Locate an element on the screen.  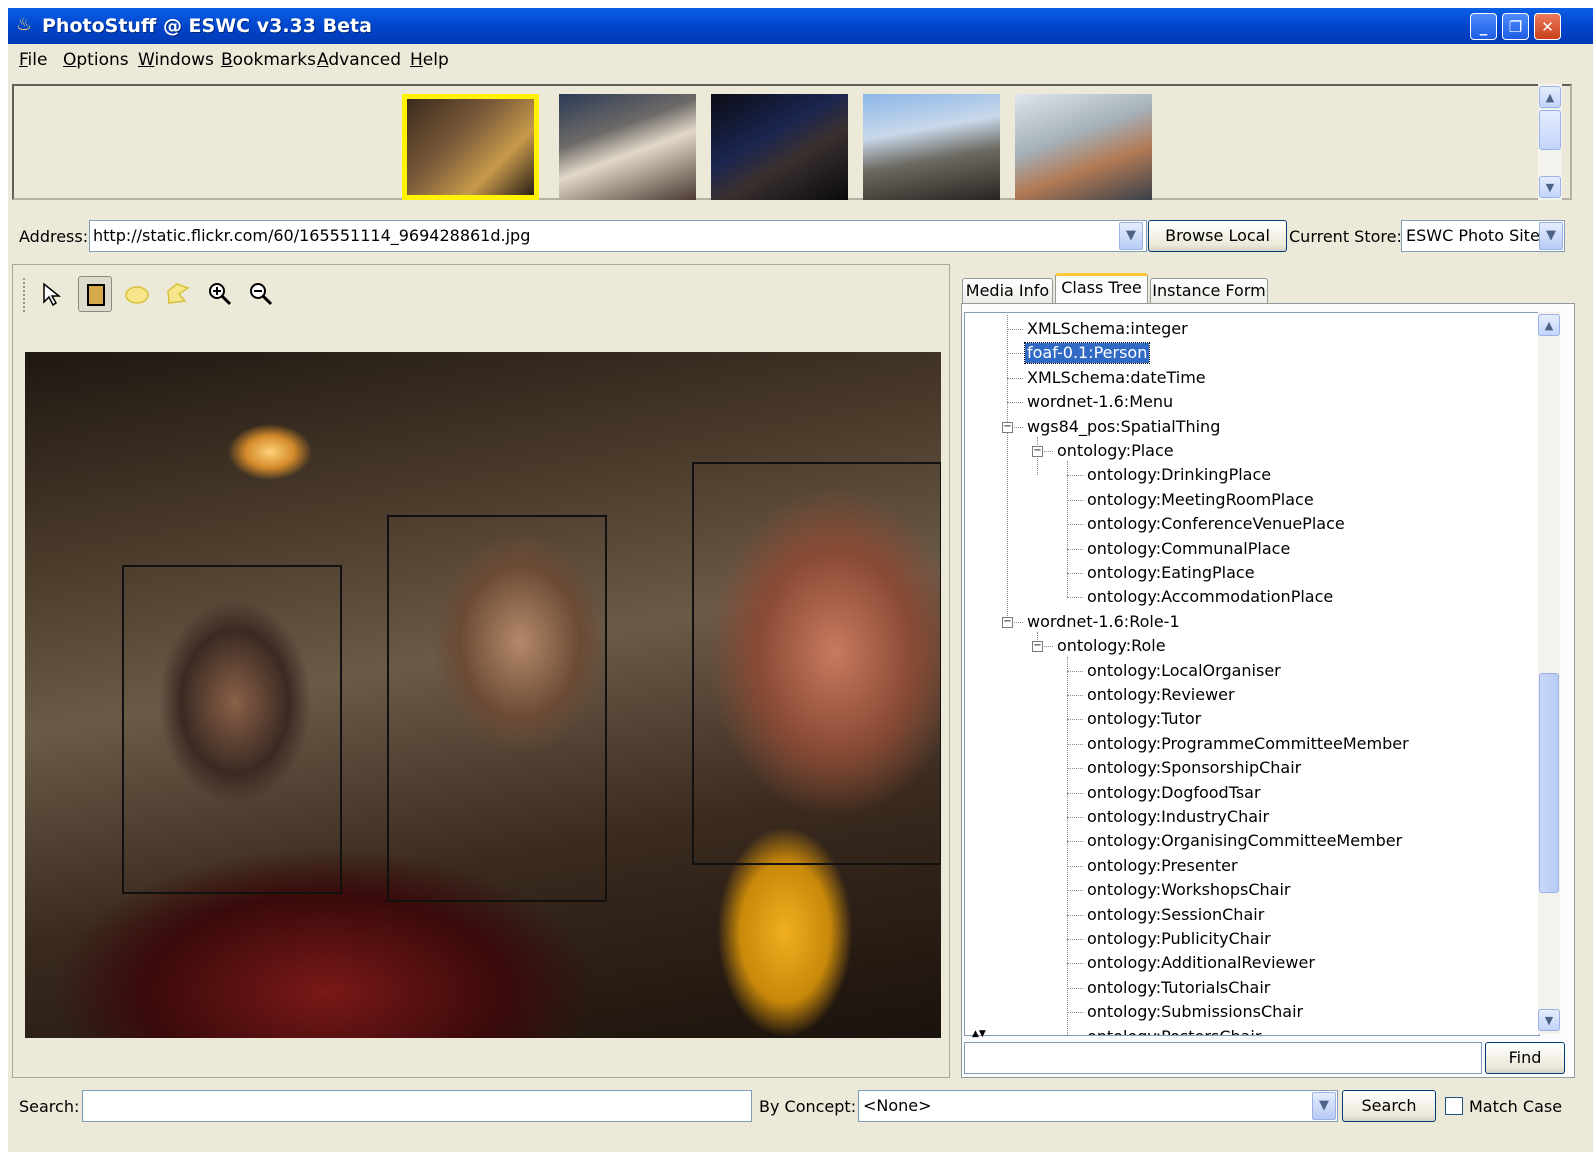
menu-help: Help is located at coordinates (429, 60).